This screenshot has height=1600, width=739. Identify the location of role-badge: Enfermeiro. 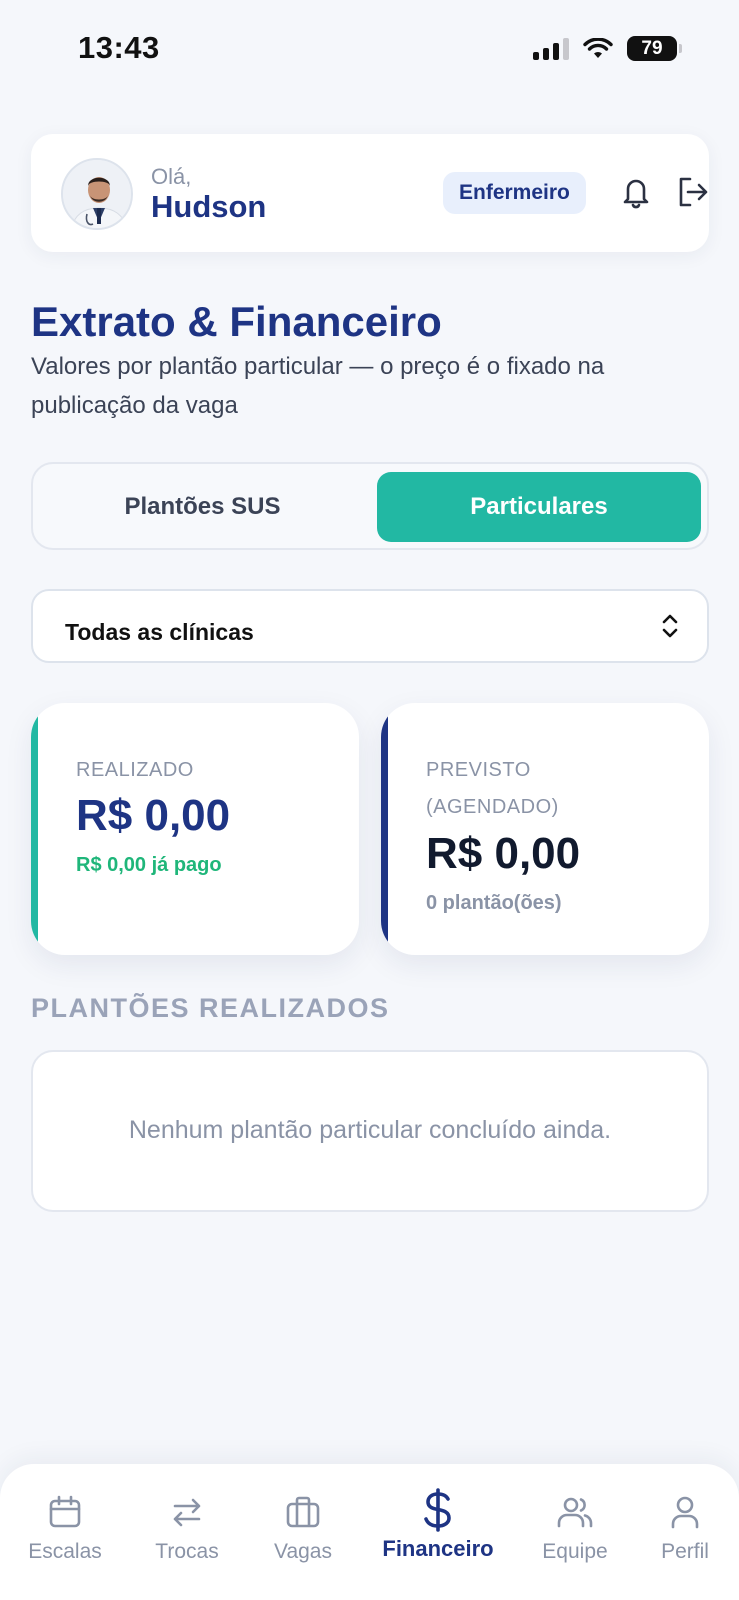
(514, 193).